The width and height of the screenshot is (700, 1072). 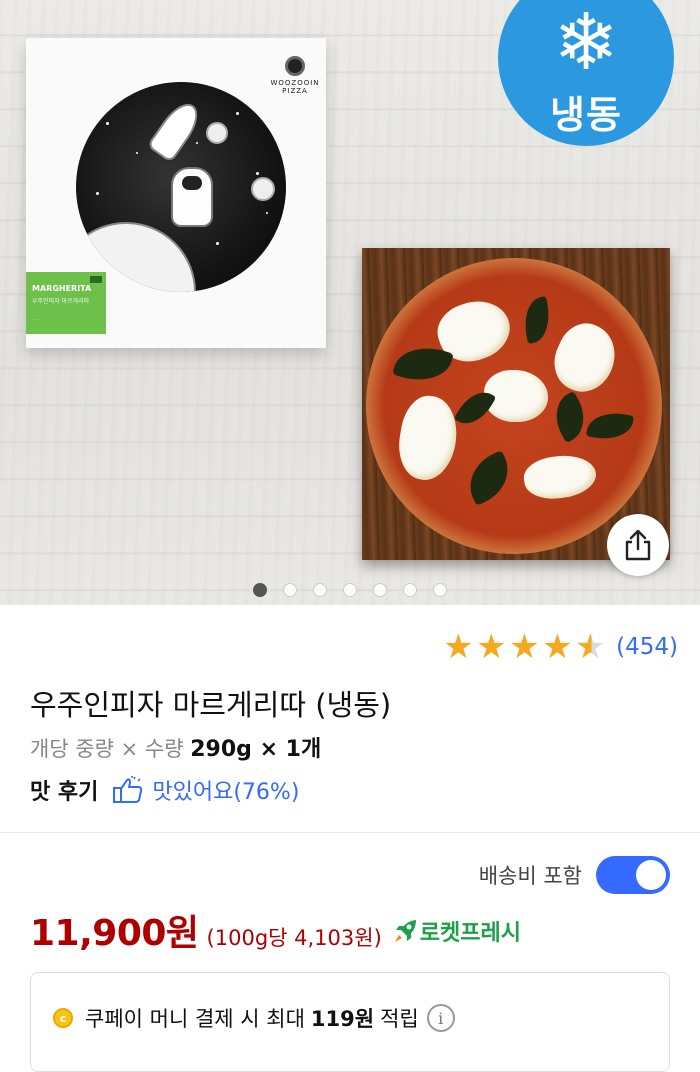 I want to click on rating-summary: ★★★★★ (454), so click(x=560, y=647).